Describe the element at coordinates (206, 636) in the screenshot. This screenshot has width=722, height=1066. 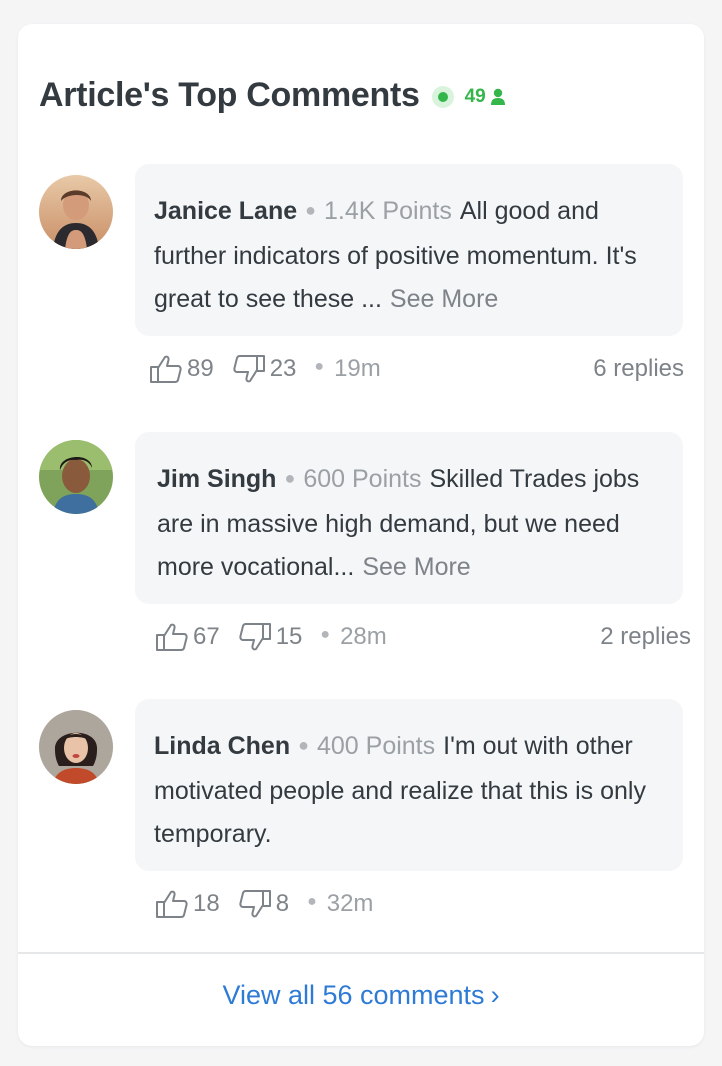
I see `like-count: 67` at that location.